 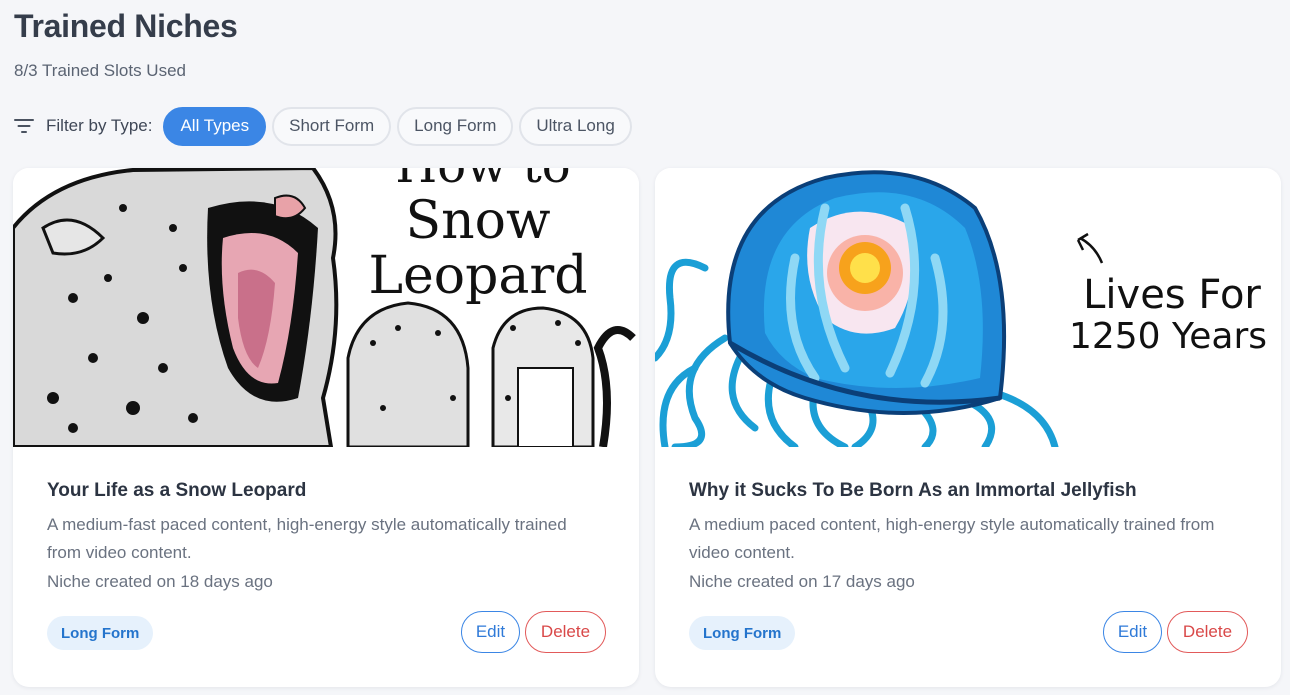 What do you see at coordinates (1168, 336) in the screenshot?
I see `thumbnail-text-line-2: 1250 Years` at bounding box center [1168, 336].